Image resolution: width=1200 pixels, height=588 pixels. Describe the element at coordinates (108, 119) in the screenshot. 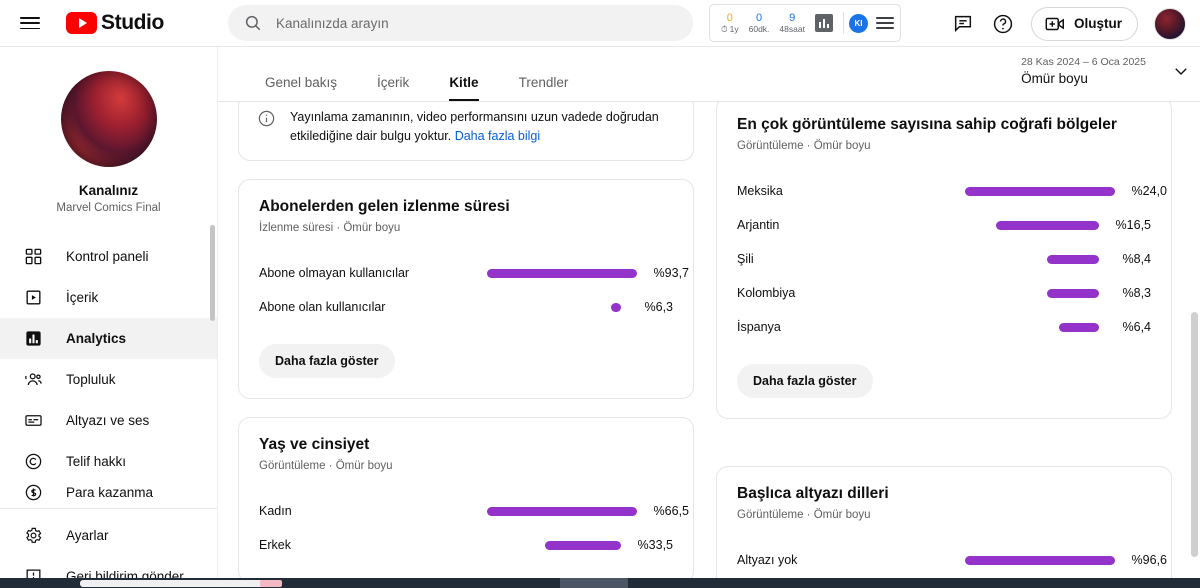

I see `channel-avatar` at that location.